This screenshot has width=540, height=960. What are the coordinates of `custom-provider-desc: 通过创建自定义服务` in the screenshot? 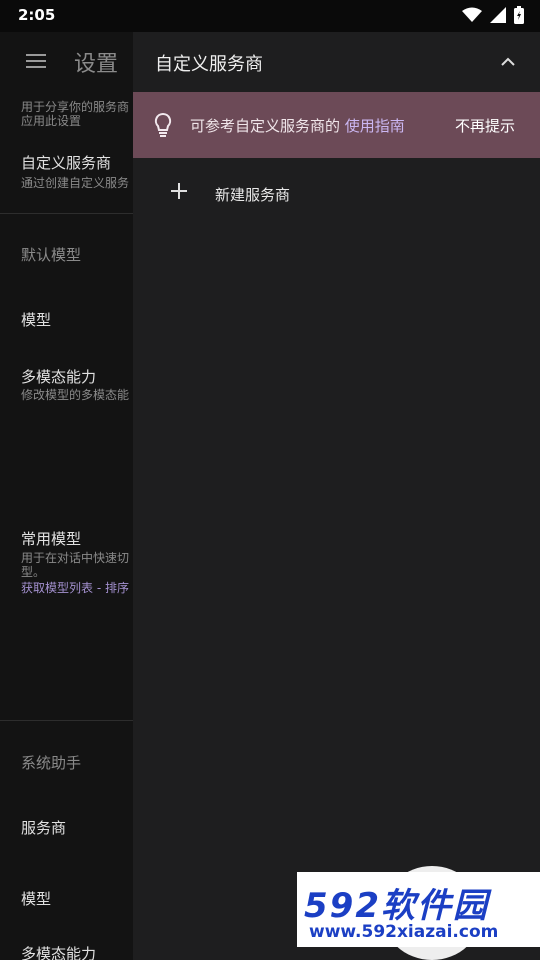 It's located at (75, 183).